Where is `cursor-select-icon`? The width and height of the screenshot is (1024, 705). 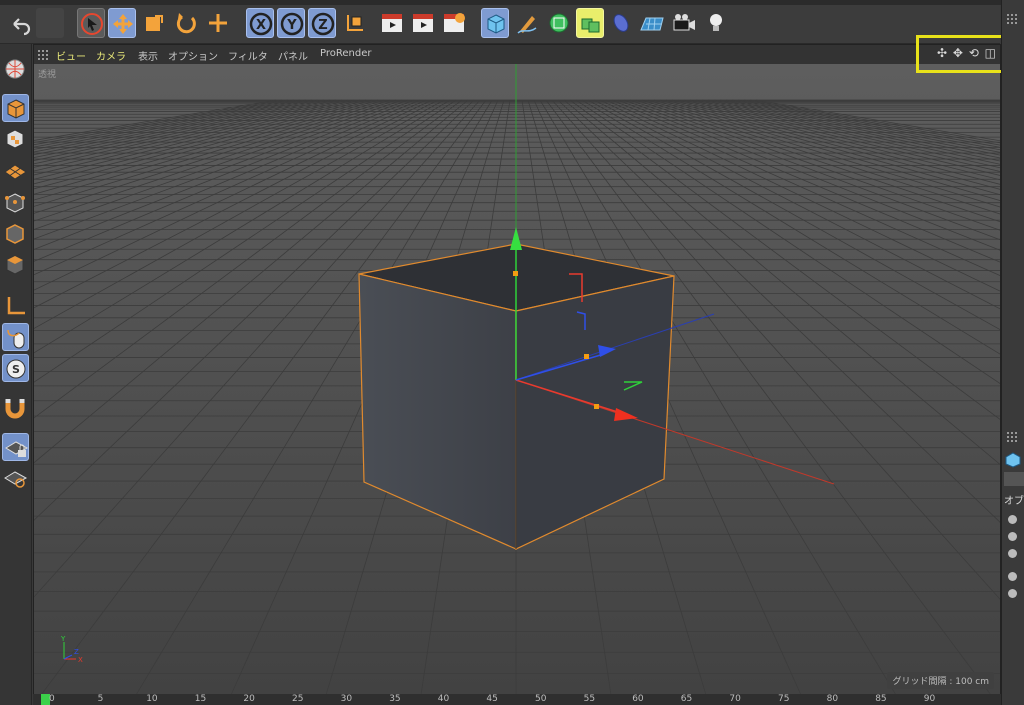
cursor-select-icon is located at coordinates (92, 24).